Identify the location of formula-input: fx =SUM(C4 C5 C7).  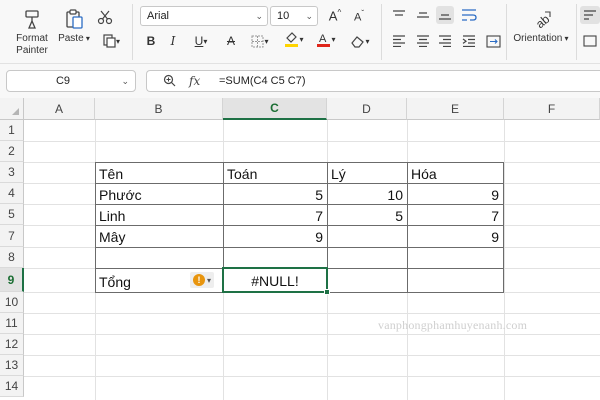
(373, 81).